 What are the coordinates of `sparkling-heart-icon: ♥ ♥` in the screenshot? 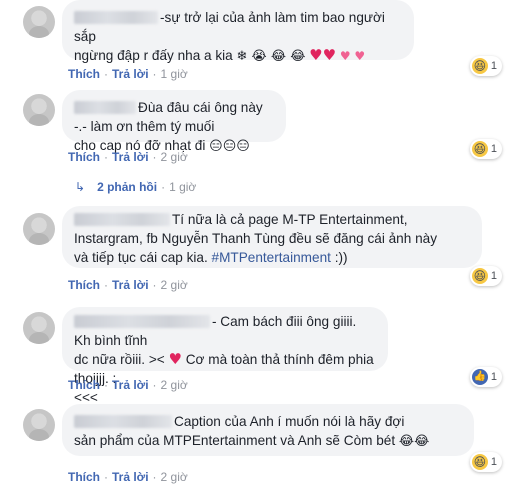 It's located at (352, 56).